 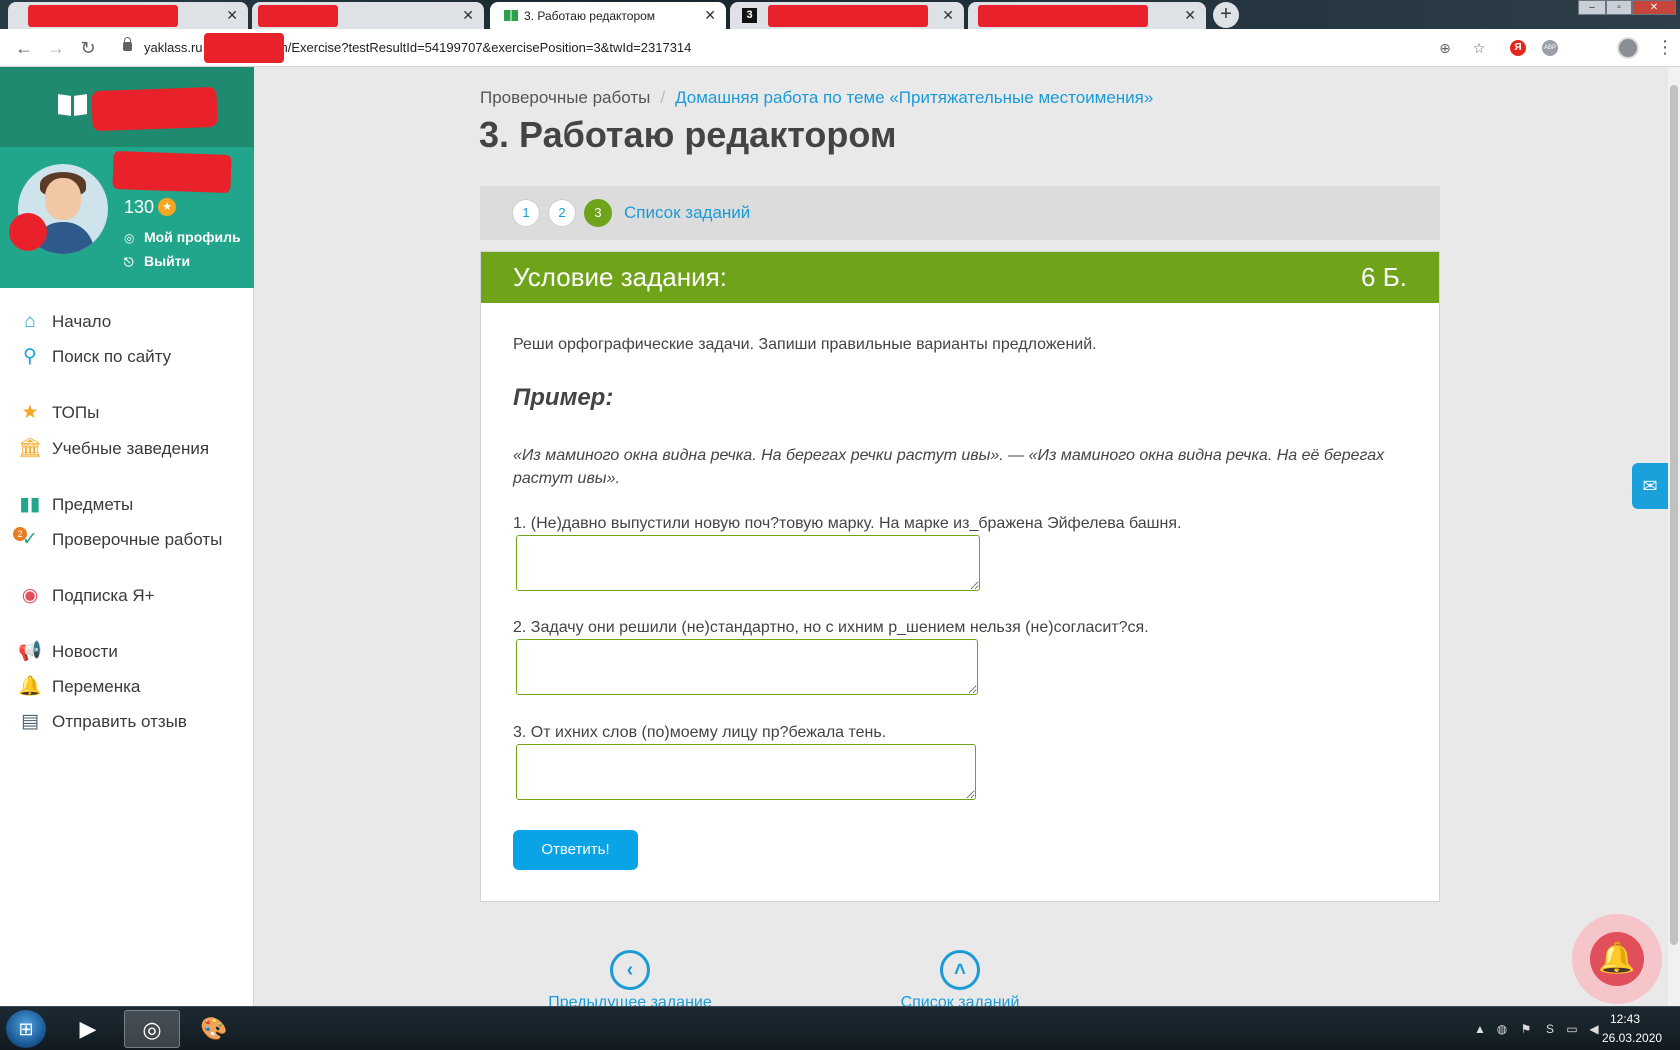 I want to click on sidebar-item-feedback: ▤ Отправить отзыв, so click(x=102, y=722).